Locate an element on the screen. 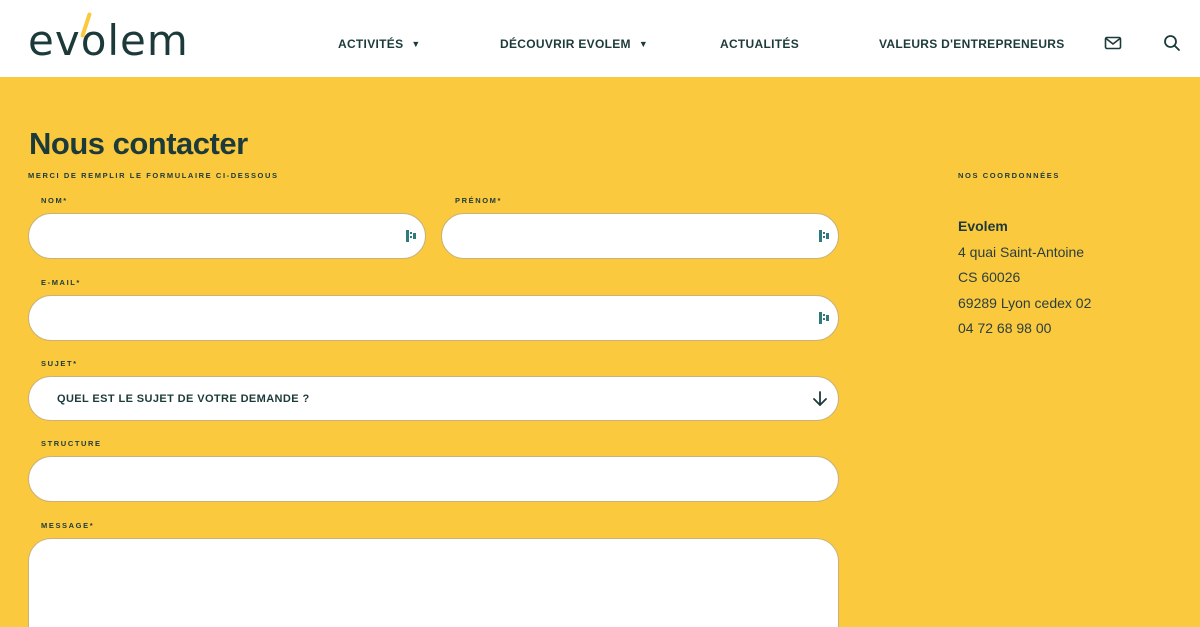 This screenshot has height=627, width=1200. sujet-label: SUJET* is located at coordinates (59, 363).